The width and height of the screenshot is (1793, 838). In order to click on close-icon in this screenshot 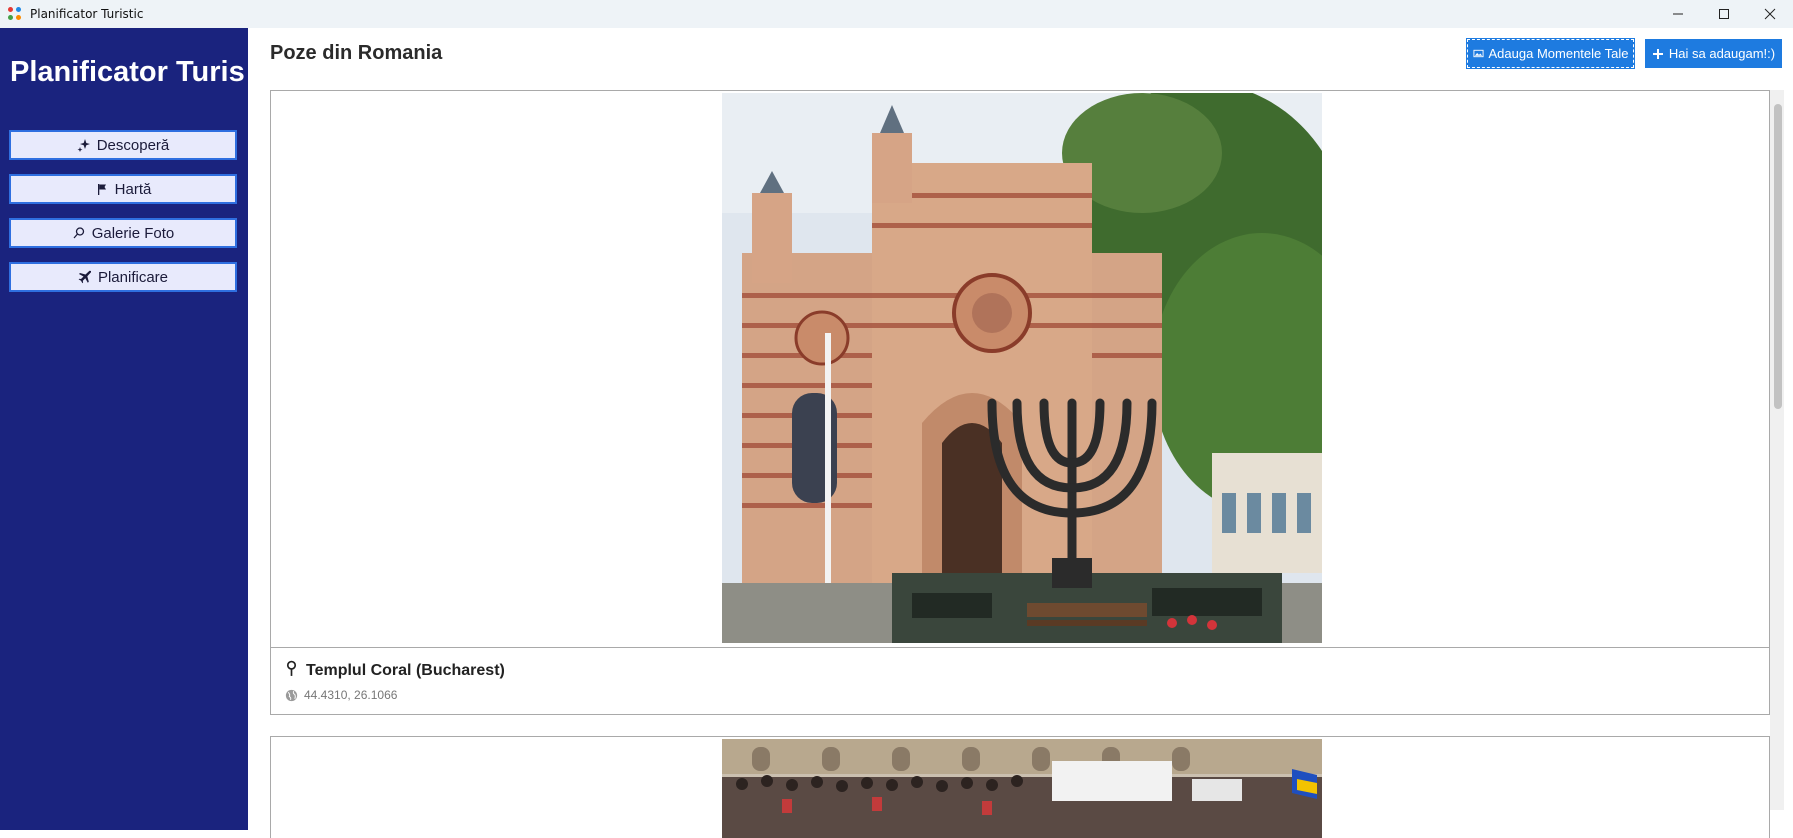, I will do `click(1770, 14)`.